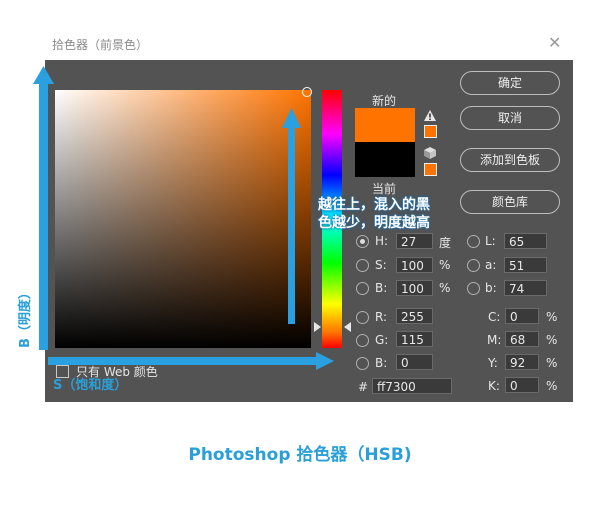 The height and width of the screenshot is (506, 600). What do you see at coordinates (381, 317) in the screenshot?
I see `label-r: R:` at bounding box center [381, 317].